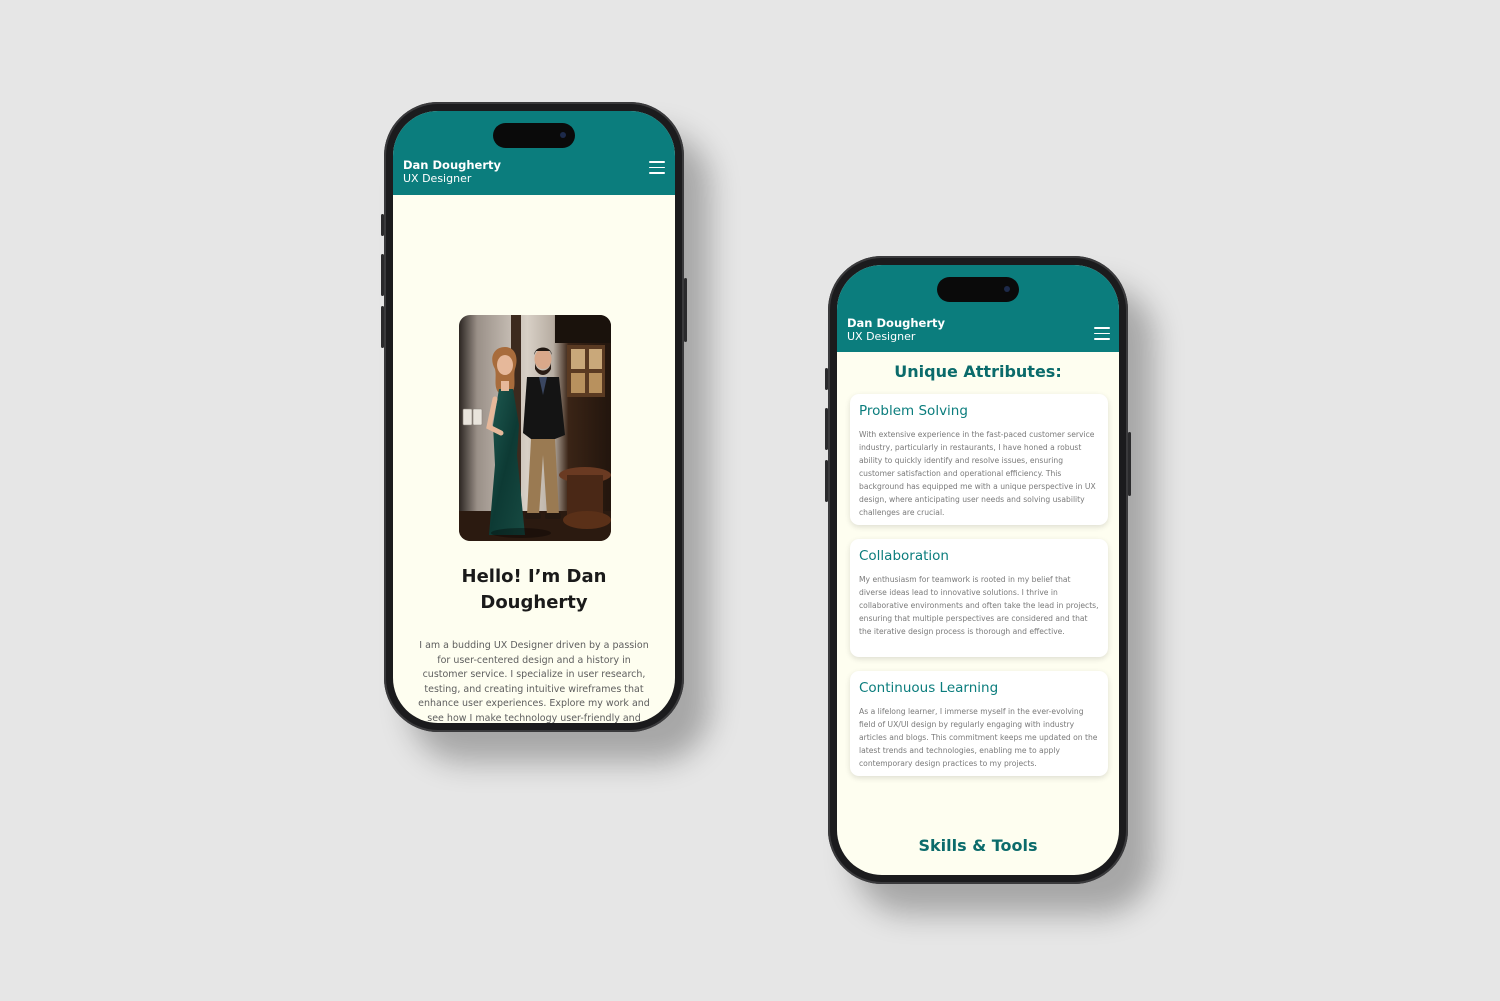 This screenshot has width=1500, height=1001. I want to click on attribute-card-title: Continuous Learning, so click(929, 688).